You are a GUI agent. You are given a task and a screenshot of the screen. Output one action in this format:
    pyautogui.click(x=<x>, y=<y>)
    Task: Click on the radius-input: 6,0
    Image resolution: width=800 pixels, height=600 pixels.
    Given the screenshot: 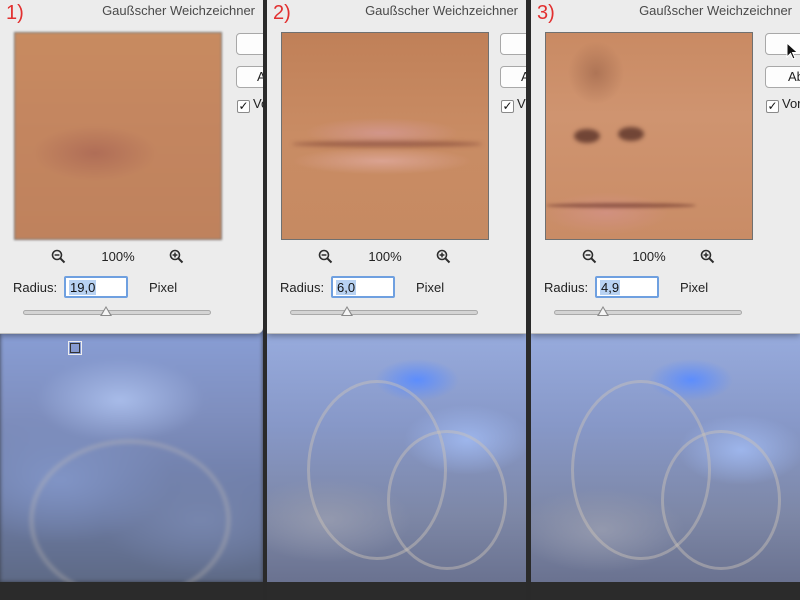 What is the action you would take?
    pyautogui.click(x=363, y=287)
    